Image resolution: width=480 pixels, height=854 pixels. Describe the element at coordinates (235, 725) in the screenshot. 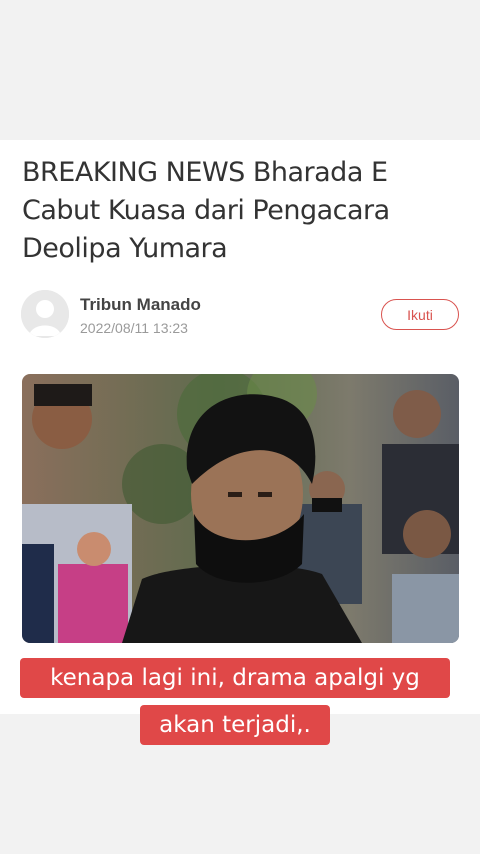

I see `caption-line-2: akan terjadi,.` at that location.